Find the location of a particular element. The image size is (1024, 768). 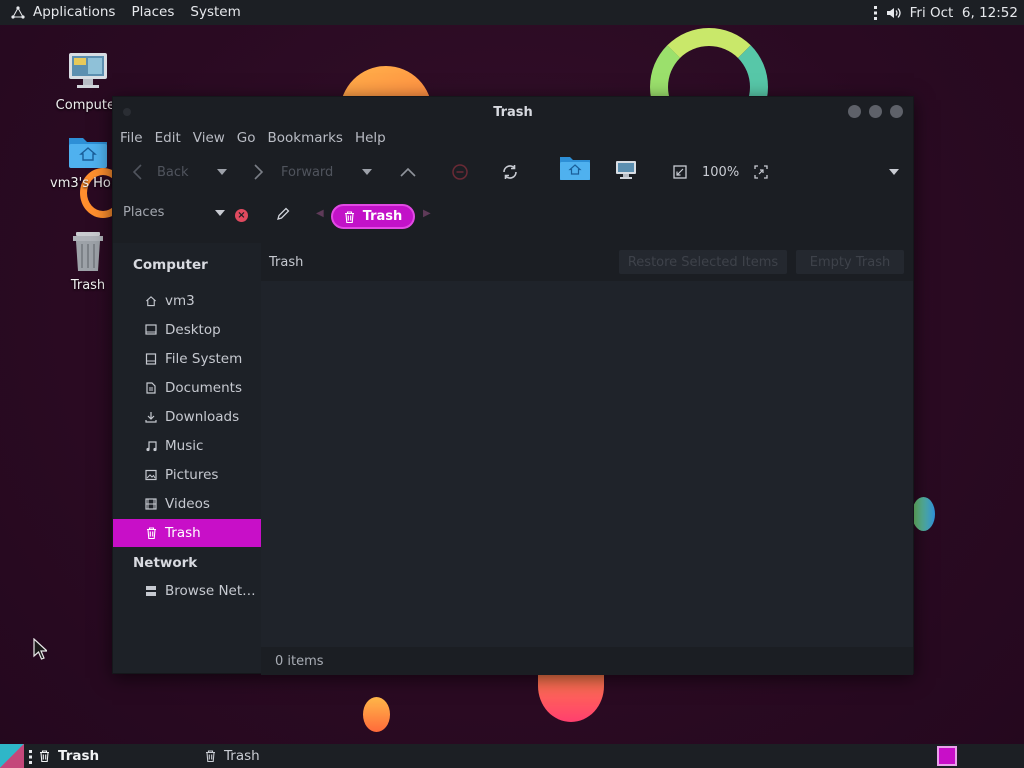

places-menu: Places is located at coordinates (152, 12).